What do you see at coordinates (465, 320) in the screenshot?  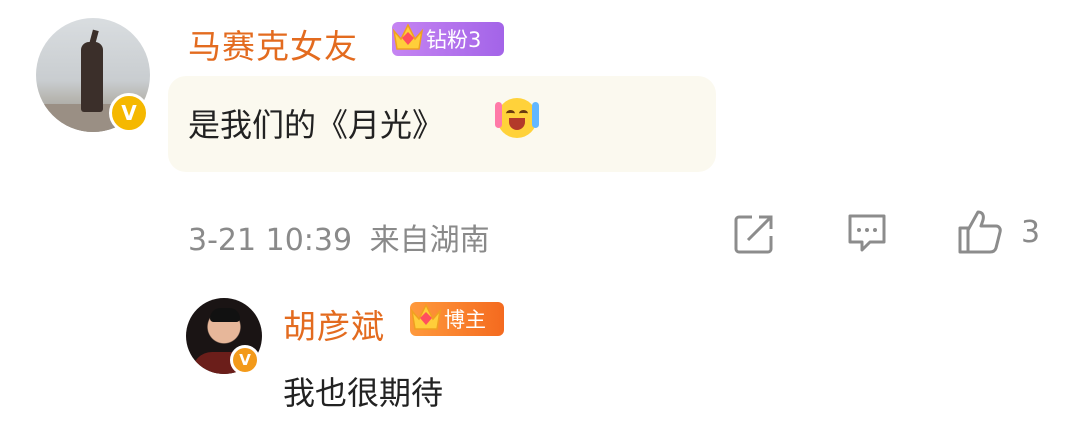 I see `host-badge-label: 博主` at bounding box center [465, 320].